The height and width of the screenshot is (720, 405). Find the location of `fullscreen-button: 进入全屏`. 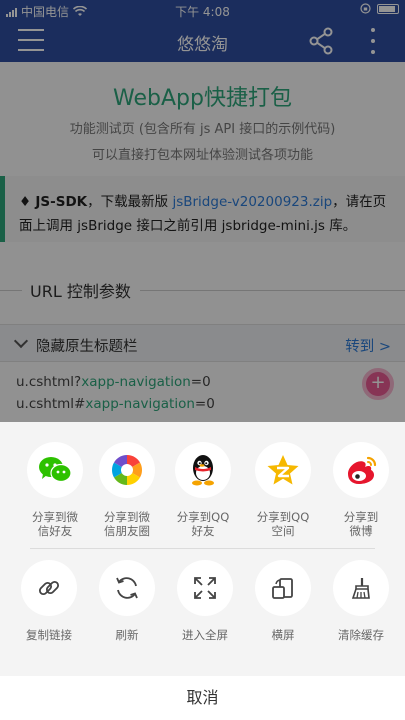

fullscreen-button: 进入全屏 is located at coordinates (205, 601).